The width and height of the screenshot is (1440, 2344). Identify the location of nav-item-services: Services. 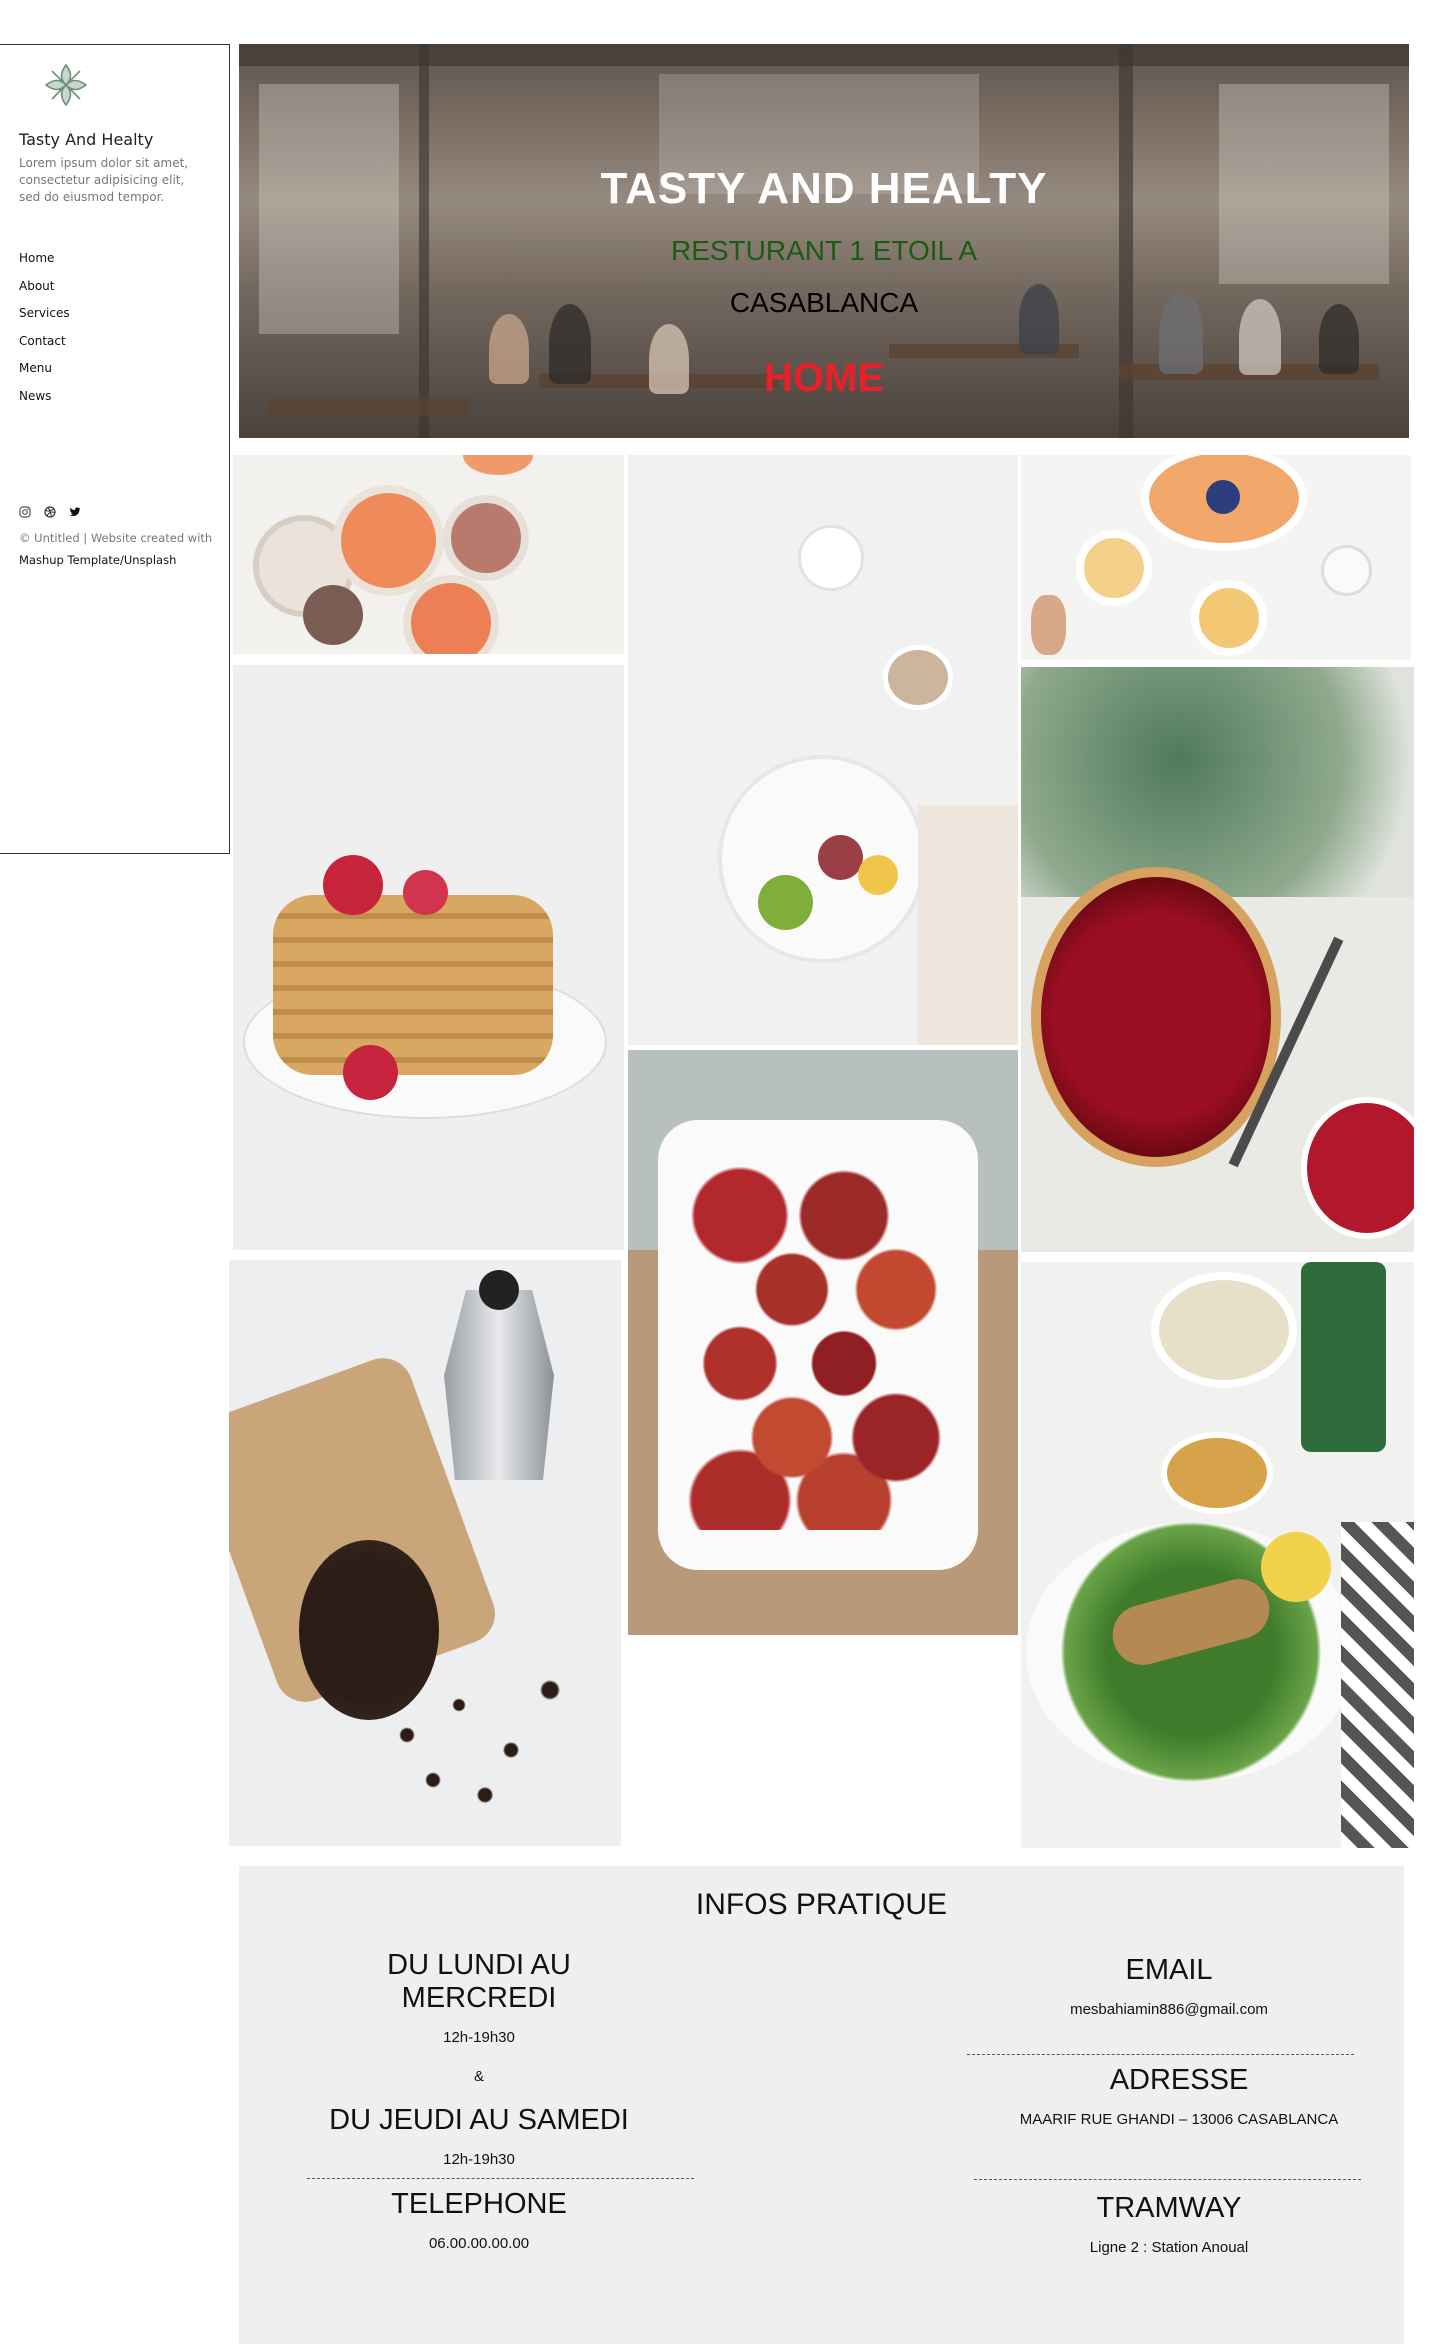
(44, 320).